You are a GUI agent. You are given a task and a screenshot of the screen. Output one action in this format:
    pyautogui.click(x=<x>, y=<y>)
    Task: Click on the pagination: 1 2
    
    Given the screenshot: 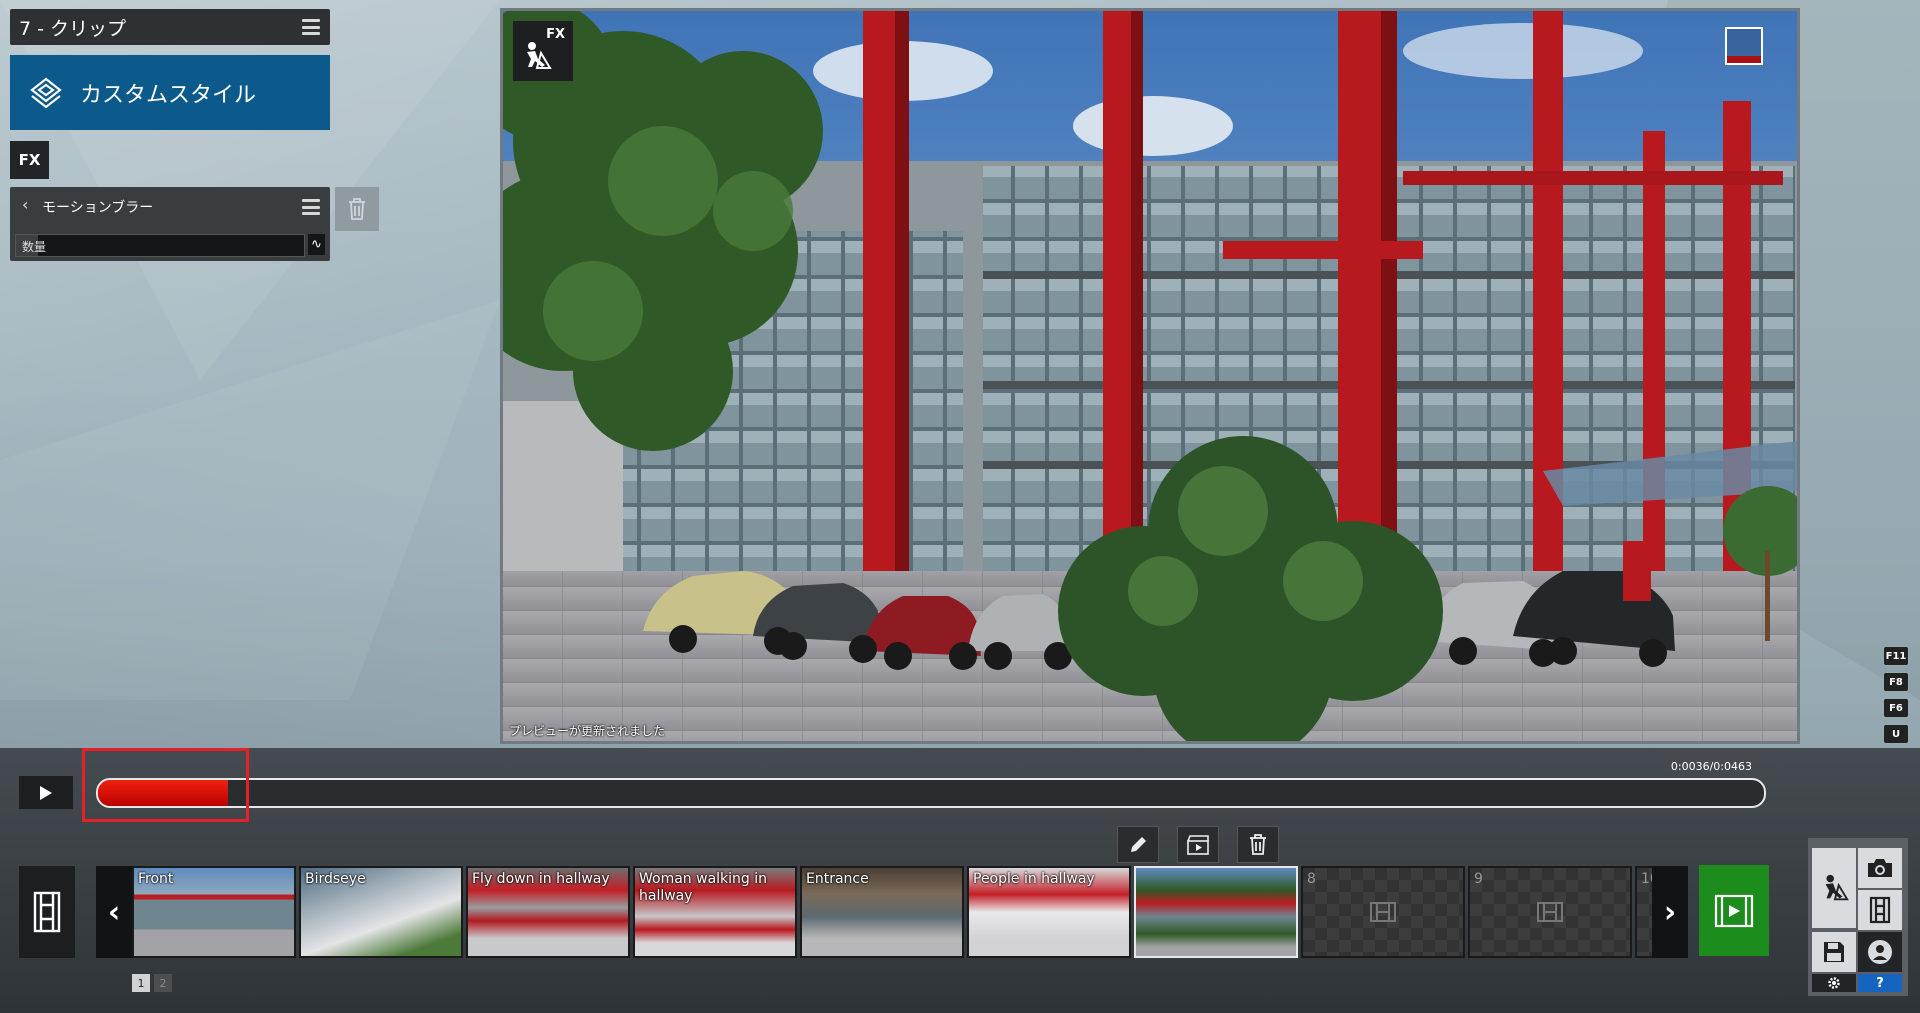 What is the action you would take?
    pyautogui.click(x=152, y=983)
    